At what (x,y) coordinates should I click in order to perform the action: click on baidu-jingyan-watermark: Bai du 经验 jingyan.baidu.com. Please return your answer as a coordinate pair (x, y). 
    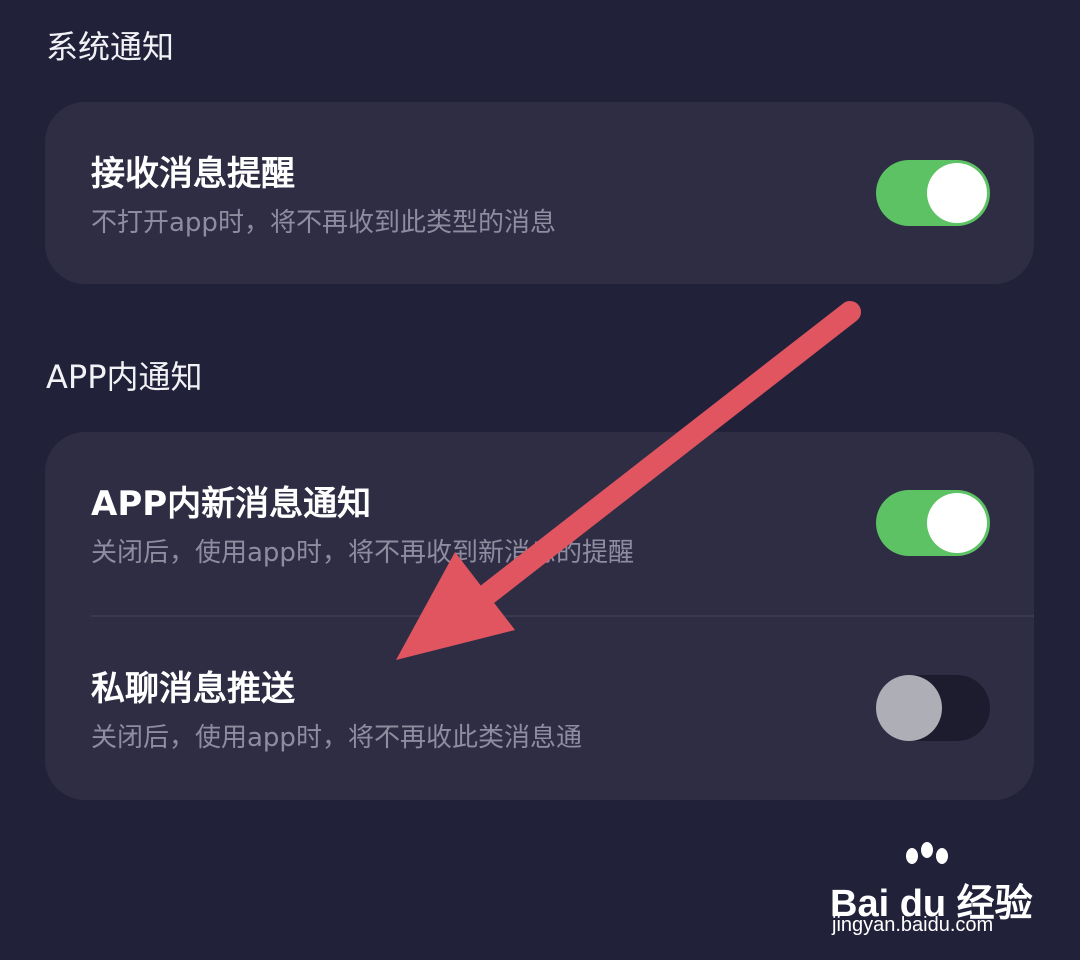
    Looking at the image, I should click on (945, 895).